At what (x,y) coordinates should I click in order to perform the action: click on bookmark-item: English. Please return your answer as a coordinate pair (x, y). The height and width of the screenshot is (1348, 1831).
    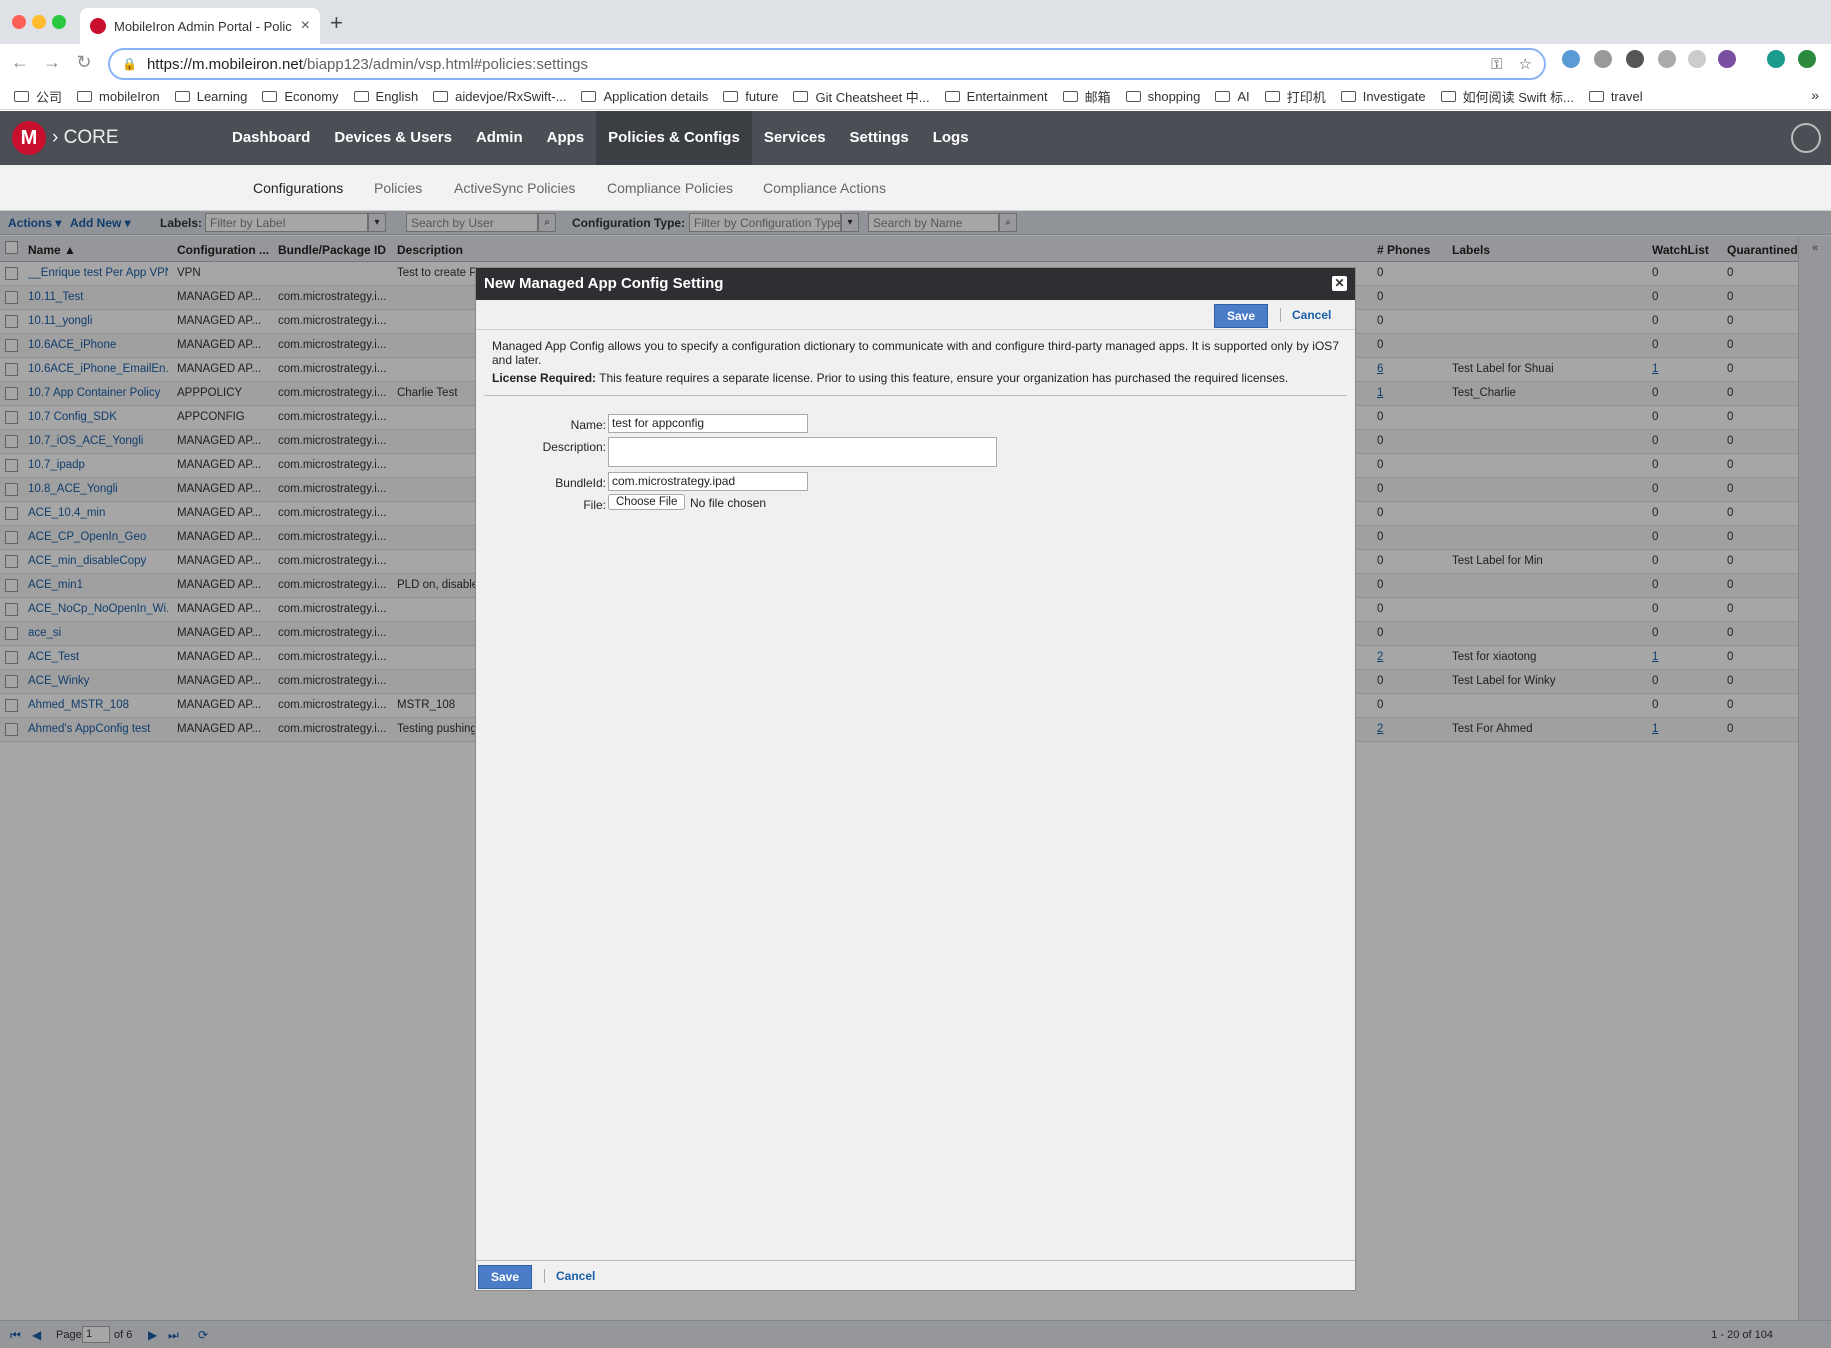
    Looking at the image, I should click on (386, 96).